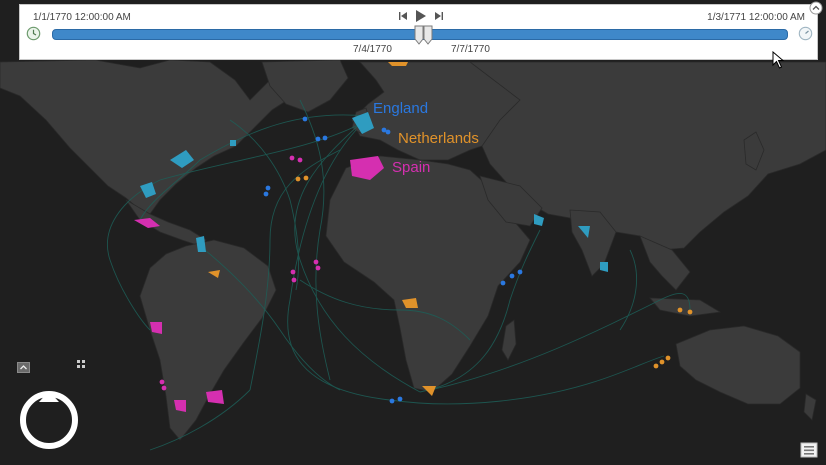  What do you see at coordinates (82, 17) in the screenshot?
I see `timeline-start-label: 1/1/1770 12:00:00 AM` at bounding box center [82, 17].